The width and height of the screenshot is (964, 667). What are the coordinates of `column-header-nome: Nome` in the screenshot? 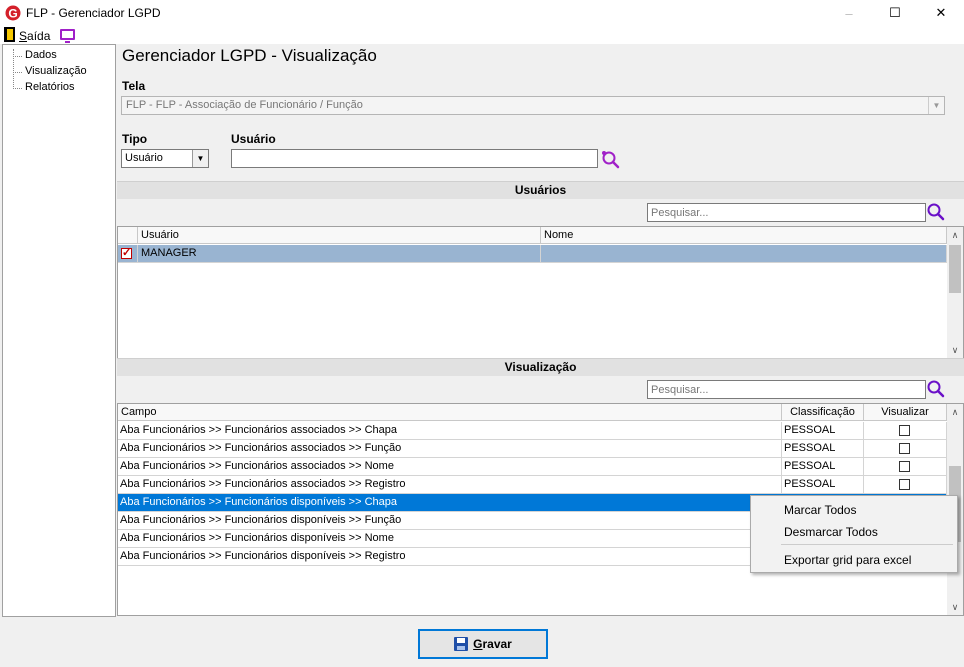 It's located at (744, 235).